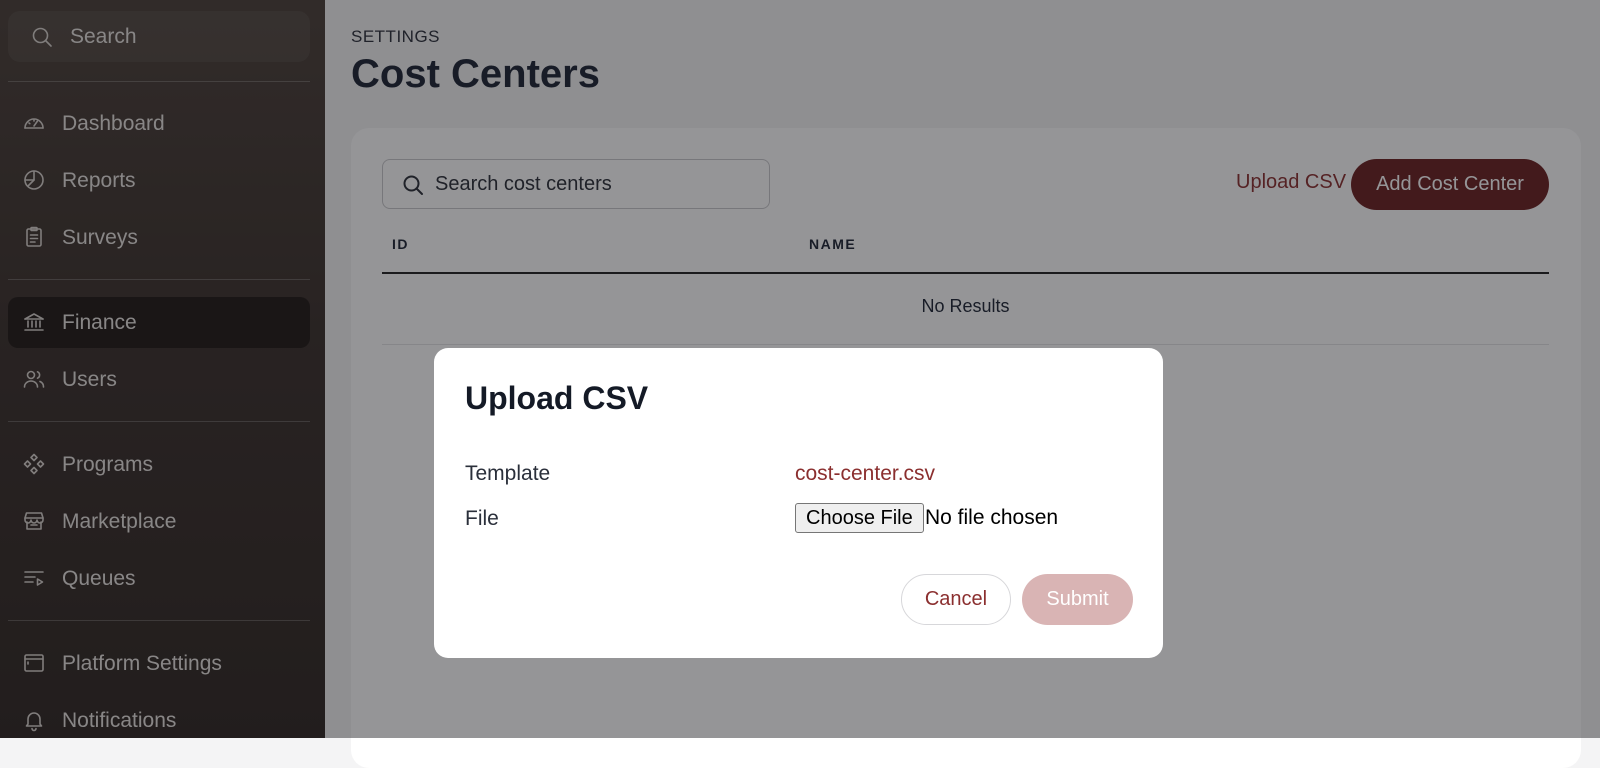  Describe the element at coordinates (992, 517) in the screenshot. I see `file-status-text: No file chosen` at that location.